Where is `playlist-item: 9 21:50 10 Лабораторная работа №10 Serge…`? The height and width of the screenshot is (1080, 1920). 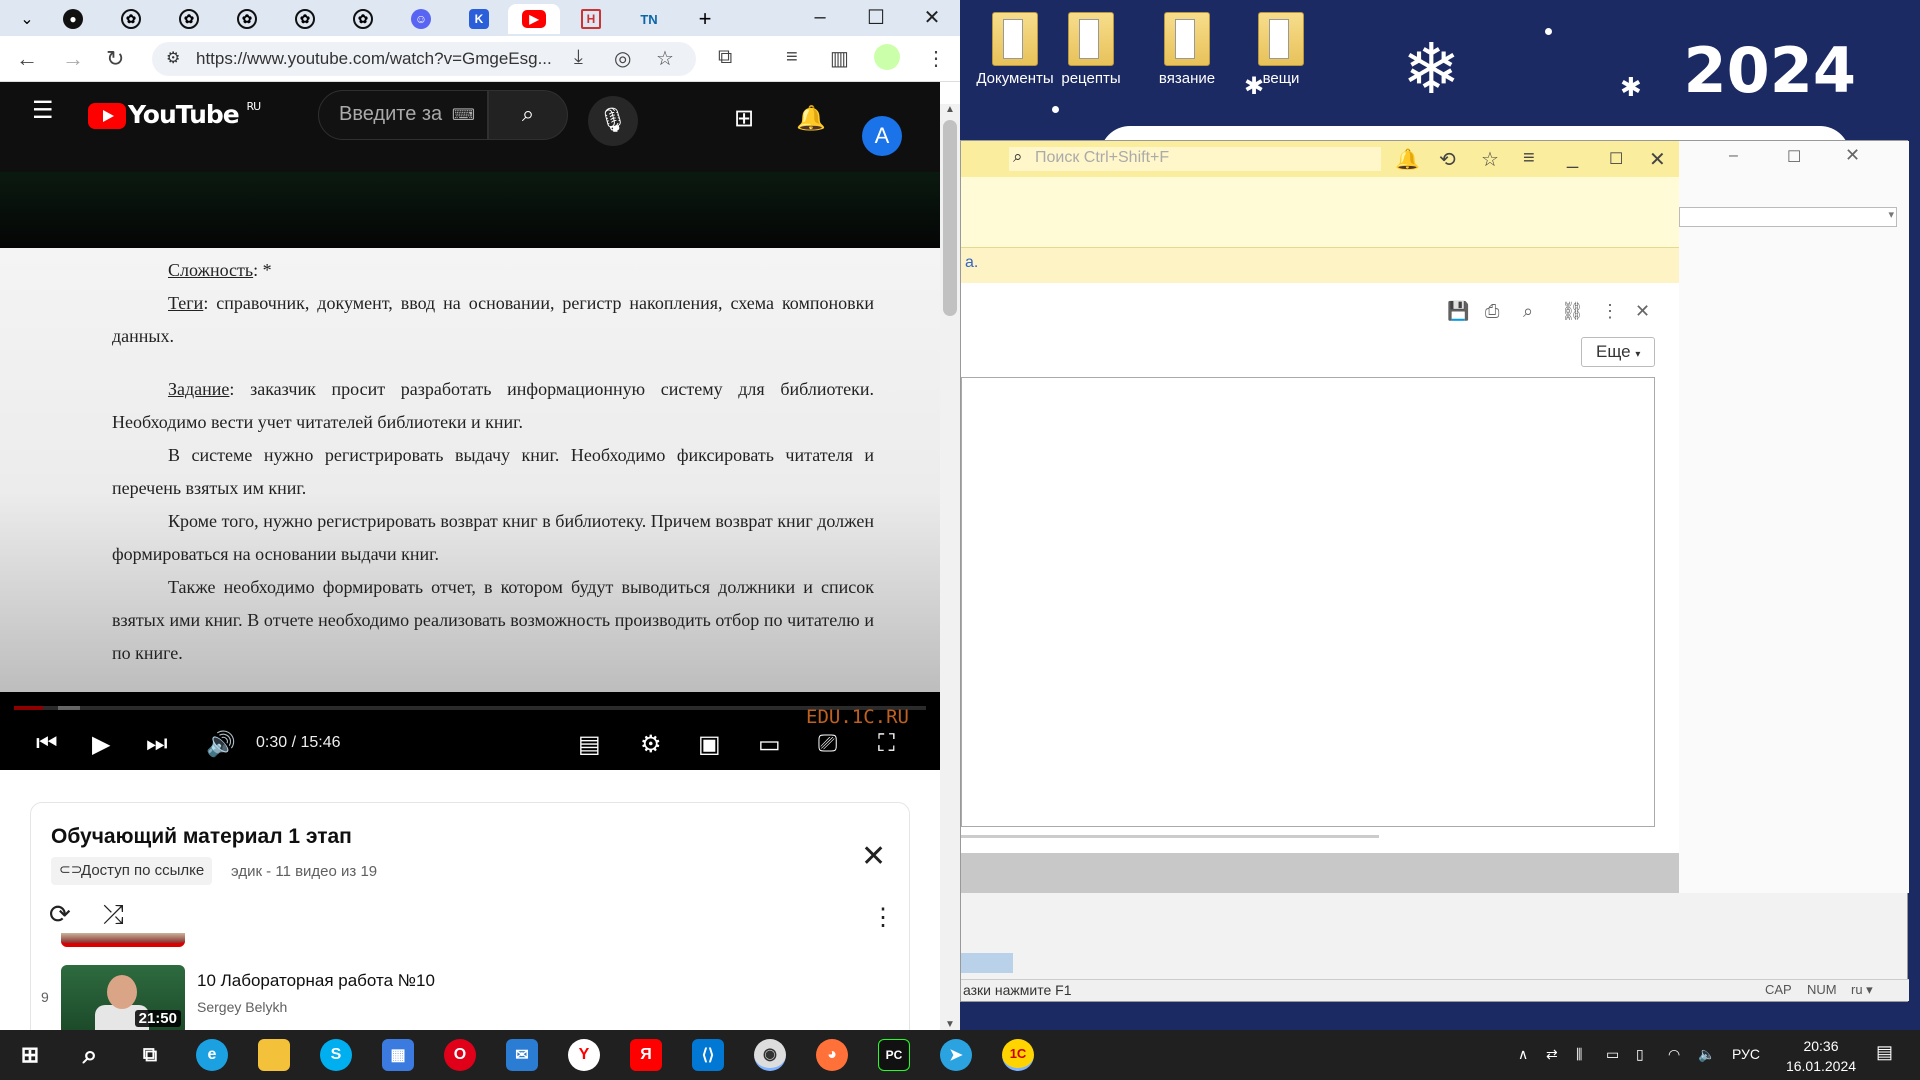 playlist-item: 9 21:50 10 Лабораторная работа №10 Serge… is located at coordinates (461, 995).